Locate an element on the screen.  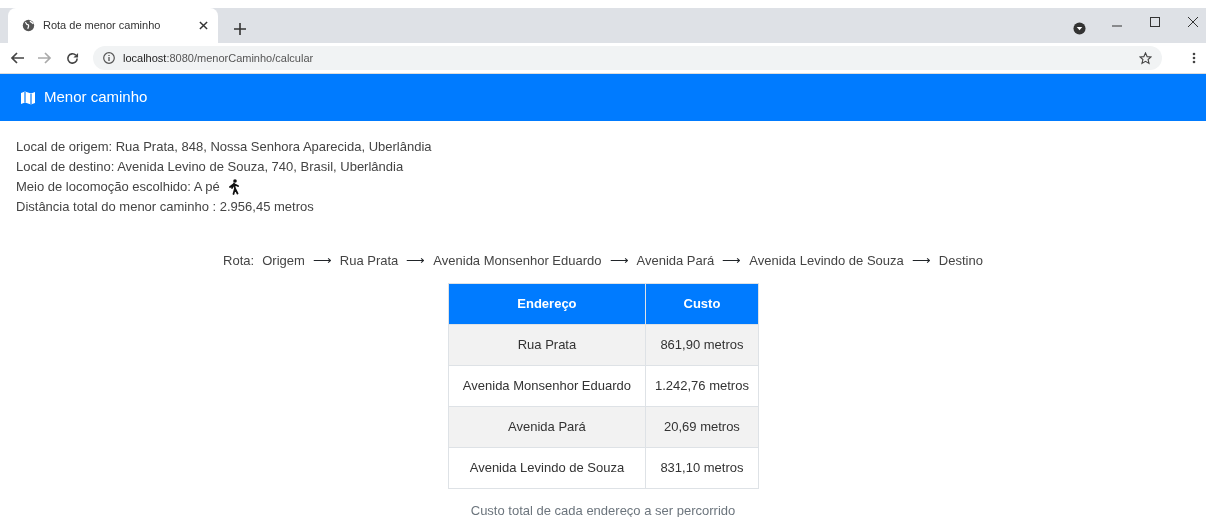
table-cell: Avenida Pará is located at coordinates (547, 426).